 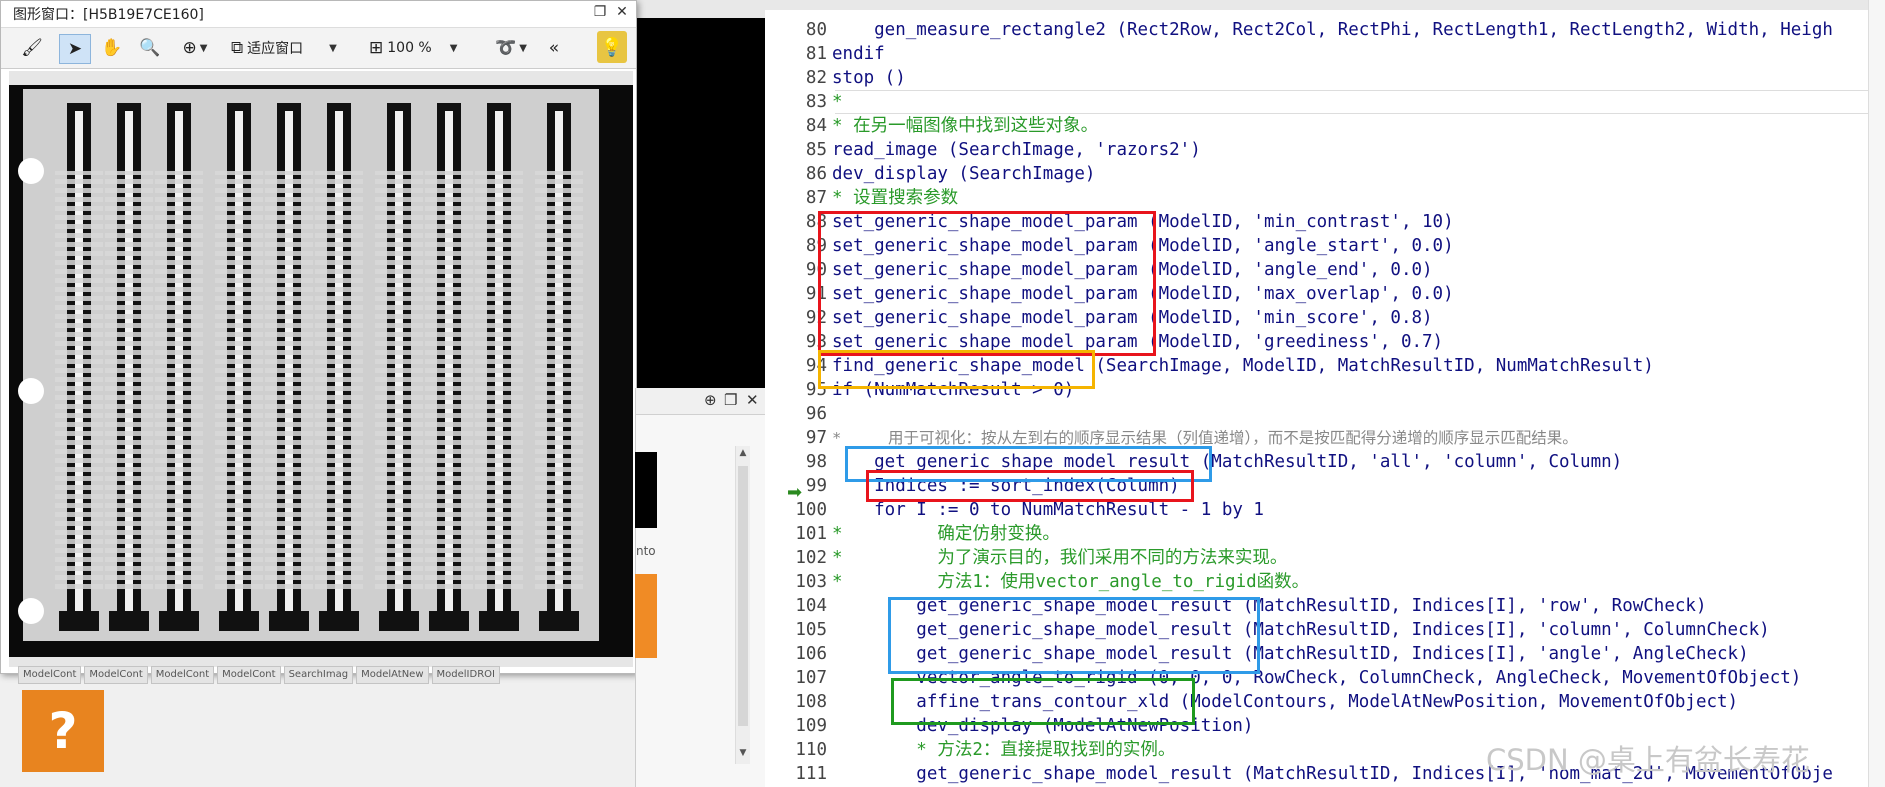 What do you see at coordinates (795, 492) in the screenshot?
I see `program-counter-arrow-icon: ➡` at bounding box center [795, 492].